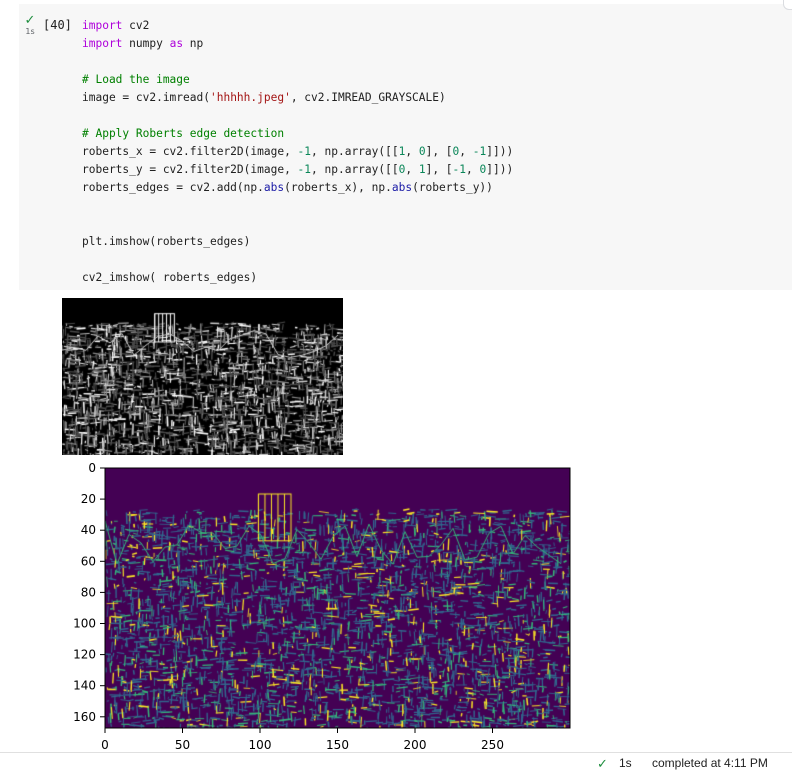 This screenshot has width=792, height=773. I want to click on code-token: 'hhhhh.jpeg', so click(250, 97).